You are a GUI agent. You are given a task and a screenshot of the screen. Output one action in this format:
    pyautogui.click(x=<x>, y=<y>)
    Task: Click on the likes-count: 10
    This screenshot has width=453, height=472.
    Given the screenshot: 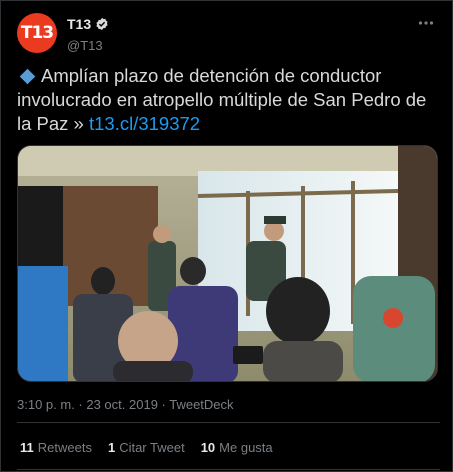 What is the action you would take?
    pyautogui.click(x=208, y=447)
    